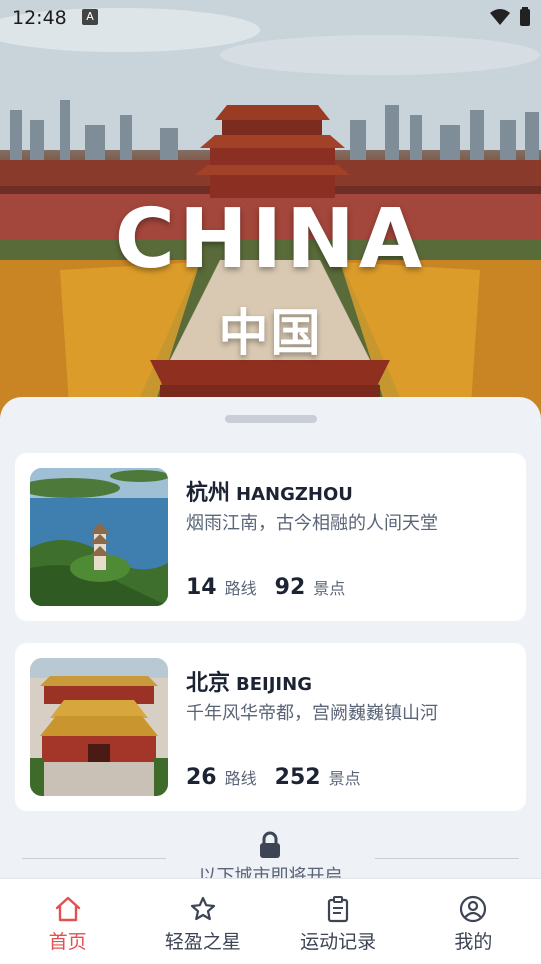 The height and width of the screenshot is (964, 541). I want to click on city-name-en: HANGZHOU, so click(294, 494).